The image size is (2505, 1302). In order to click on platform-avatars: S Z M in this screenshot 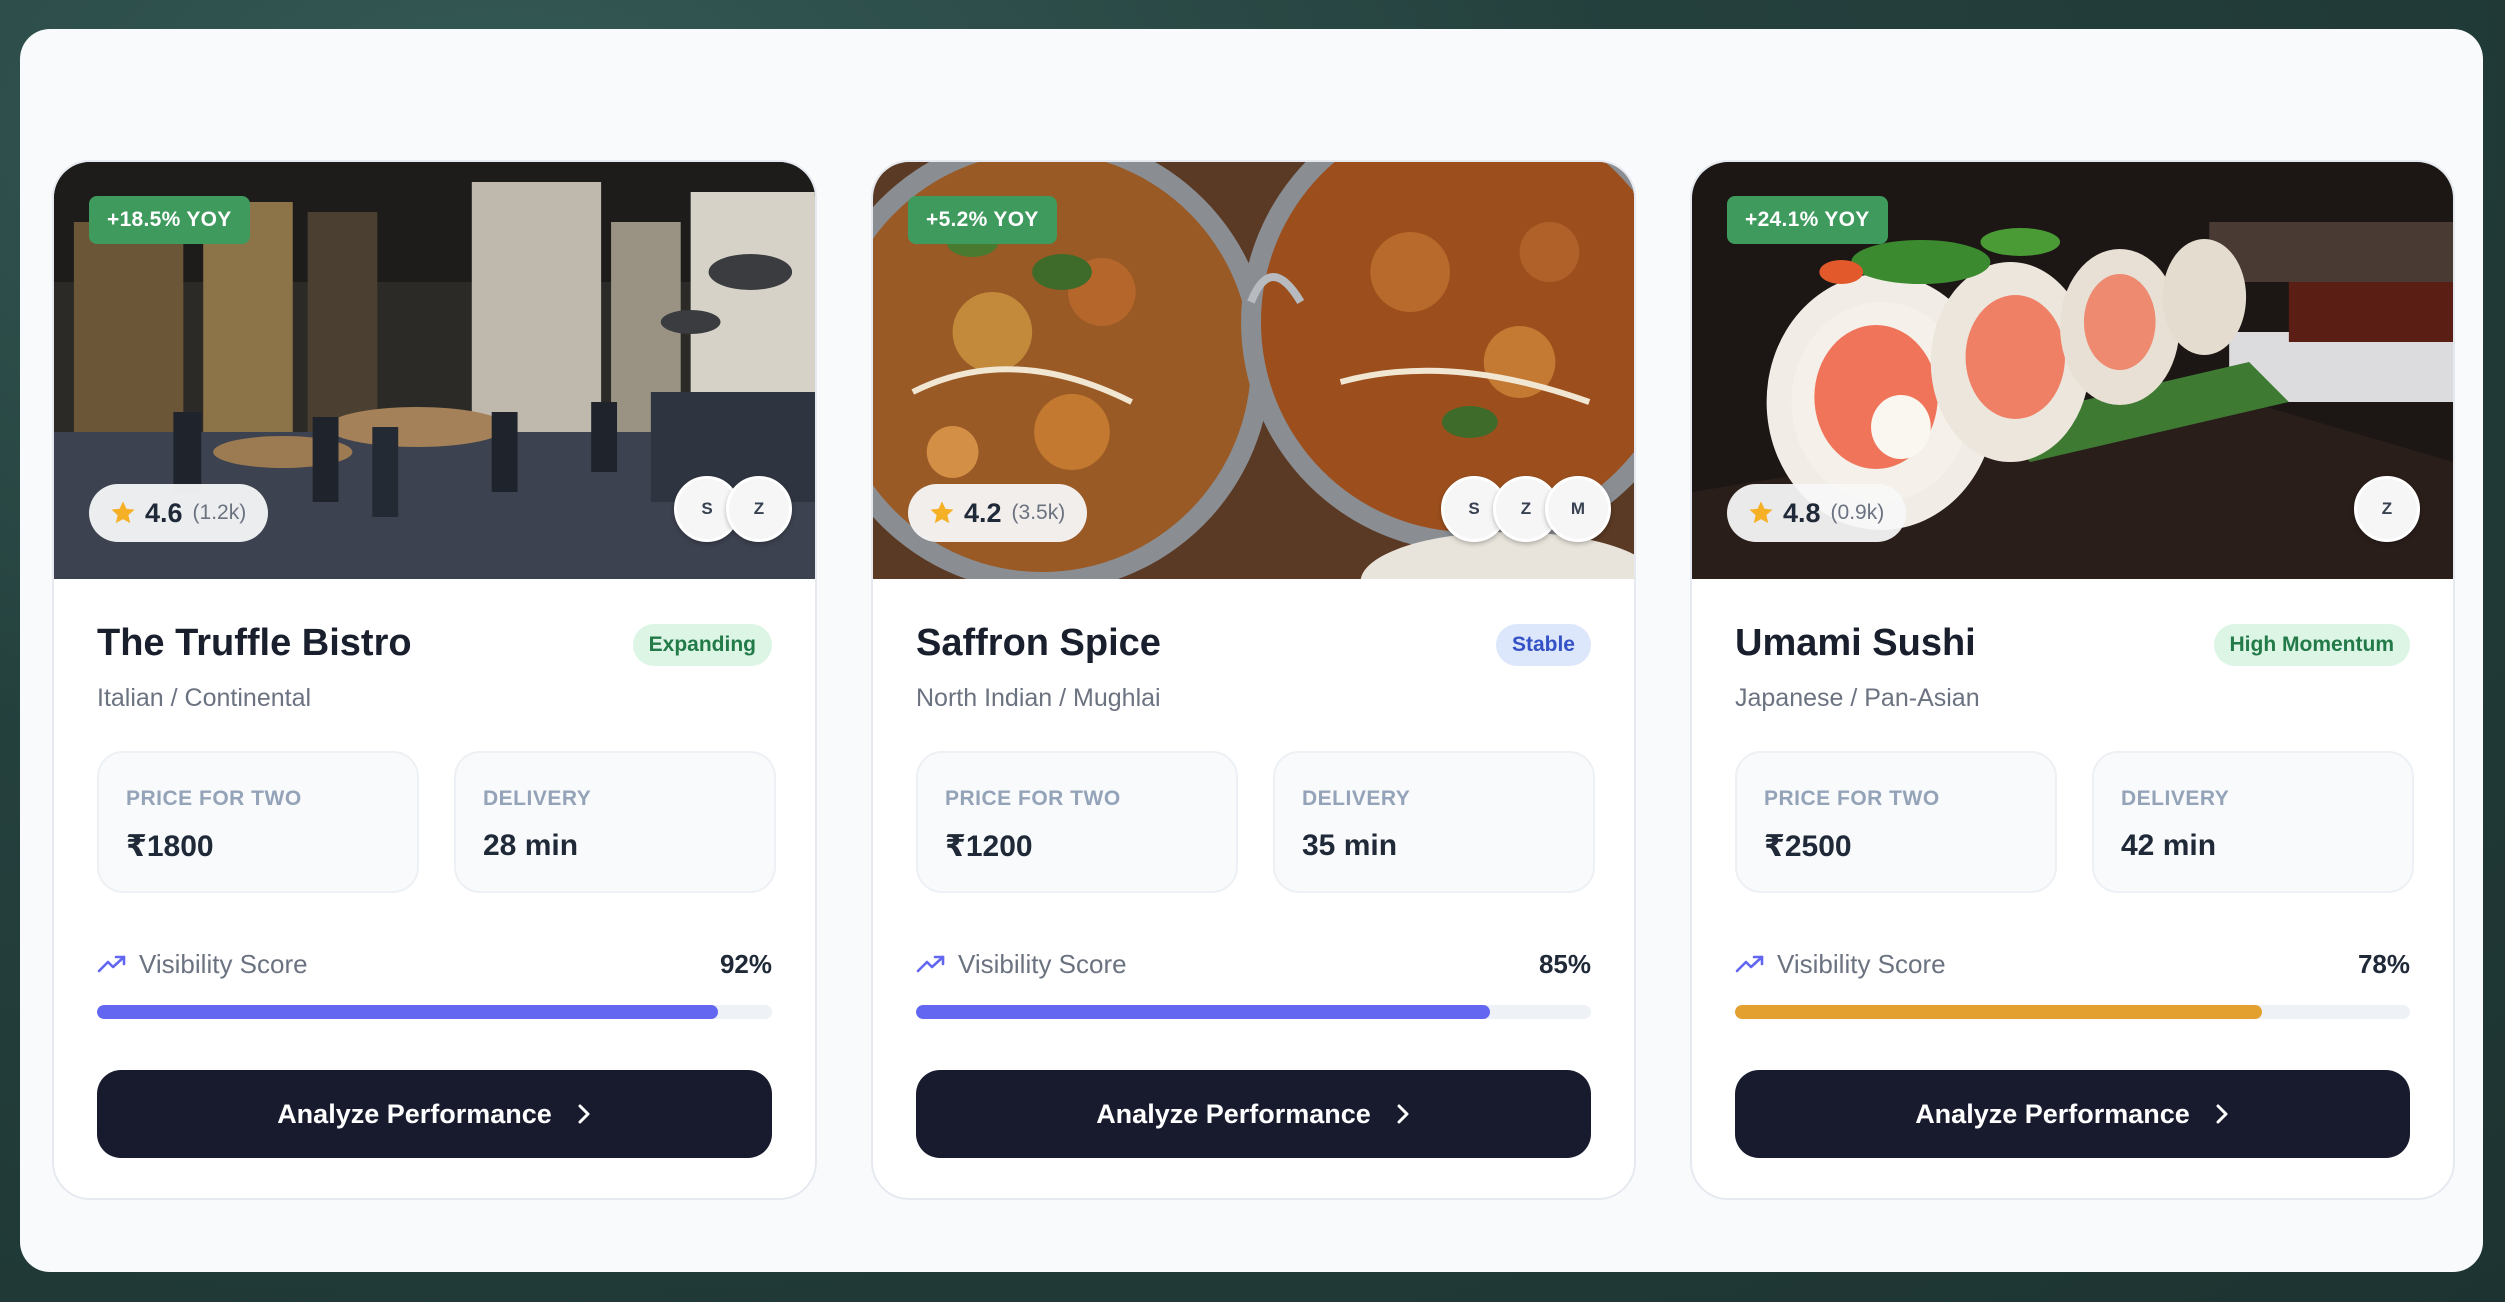, I will do `click(1526, 509)`.